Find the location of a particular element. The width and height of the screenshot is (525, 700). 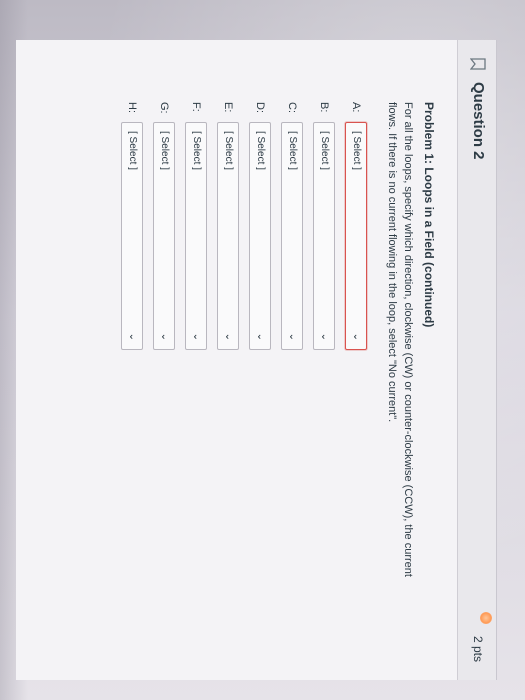

answer-row: H: [ Select ] ⌄ is located at coordinates (132, 382).